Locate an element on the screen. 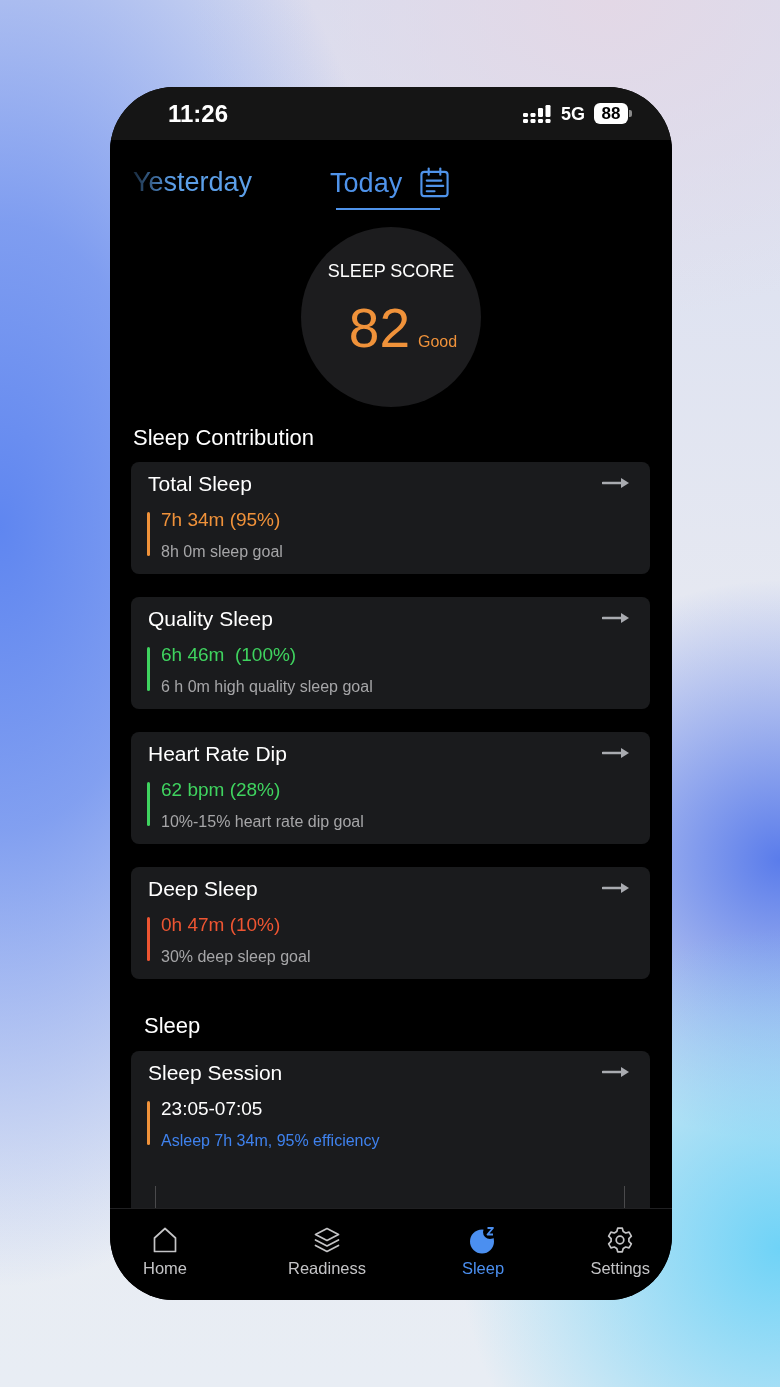 This screenshot has height=1387, width=780. nav-tab: Readiness is located at coordinates (327, 1247).